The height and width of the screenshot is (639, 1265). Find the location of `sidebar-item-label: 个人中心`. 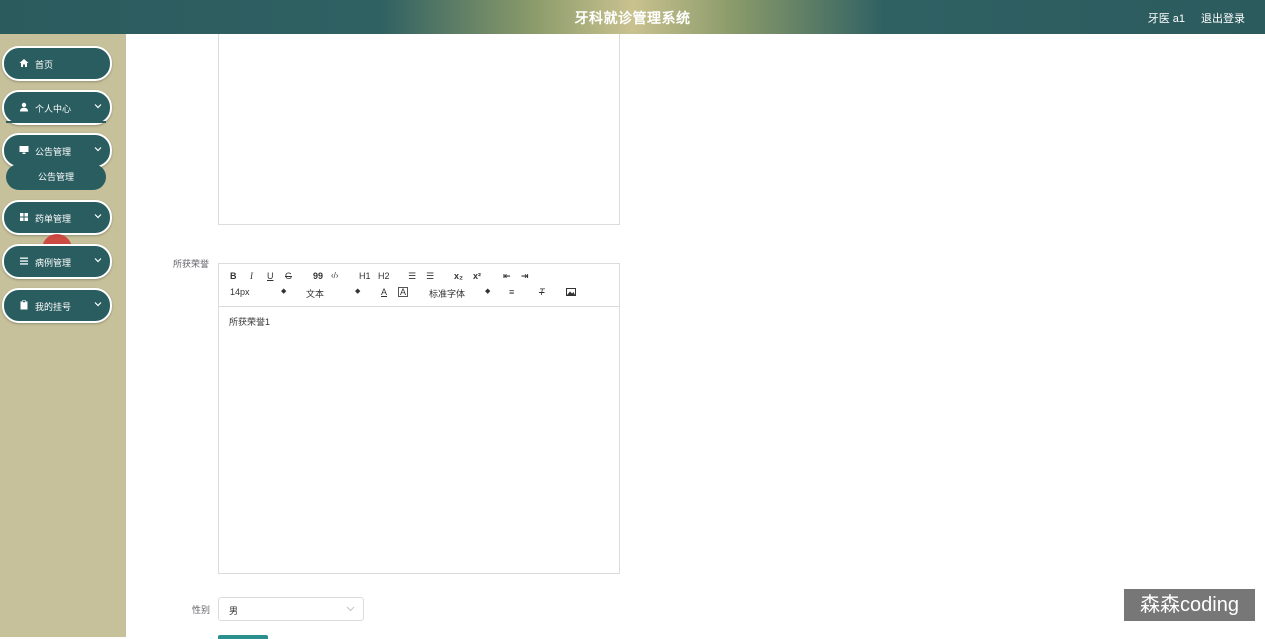

sidebar-item-label: 个人中心 is located at coordinates (53, 109).